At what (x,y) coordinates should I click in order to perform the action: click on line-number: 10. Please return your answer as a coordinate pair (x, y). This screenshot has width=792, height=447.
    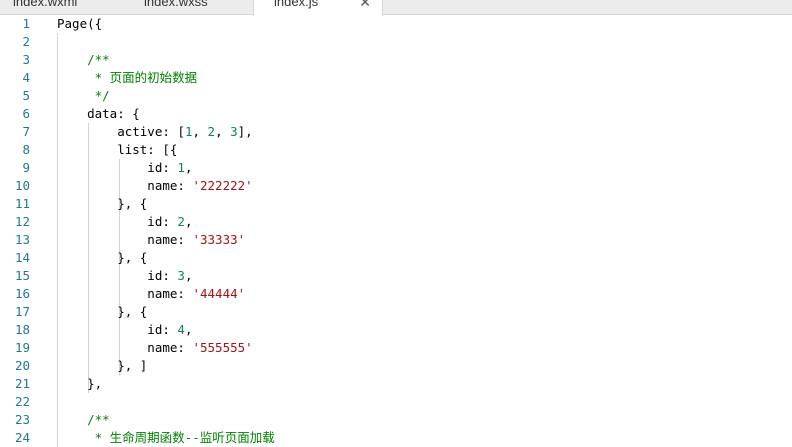
    Looking at the image, I should click on (22, 185).